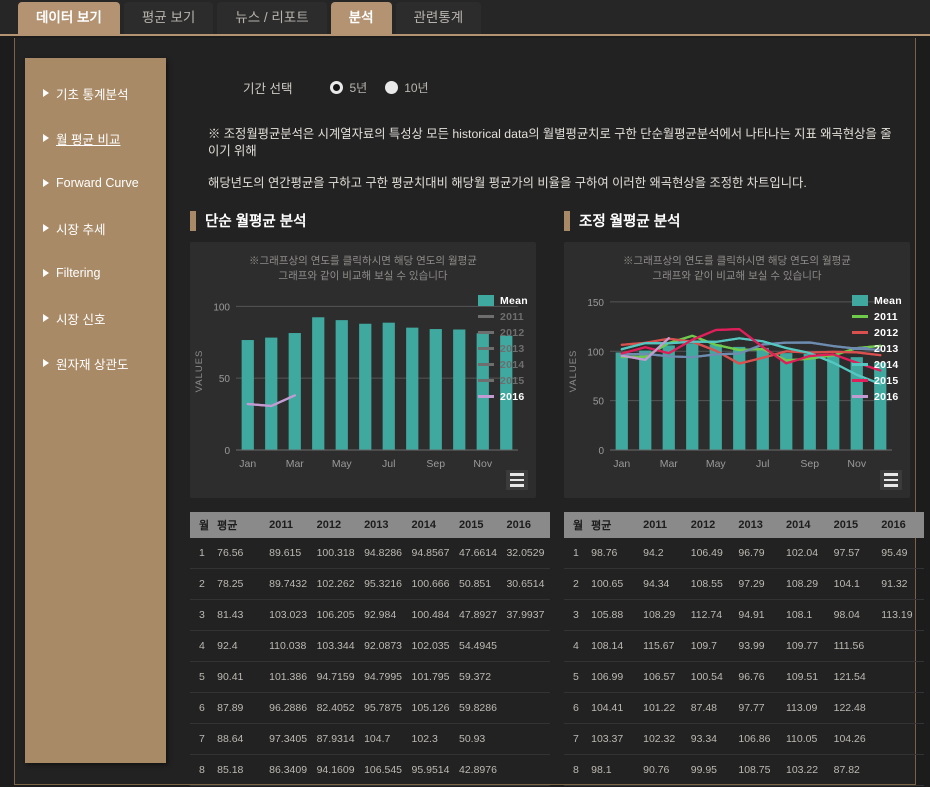  I want to click on simple-average-legend: Mean 2011 2012 2013 2014 2015 2016, so click(502, 349).